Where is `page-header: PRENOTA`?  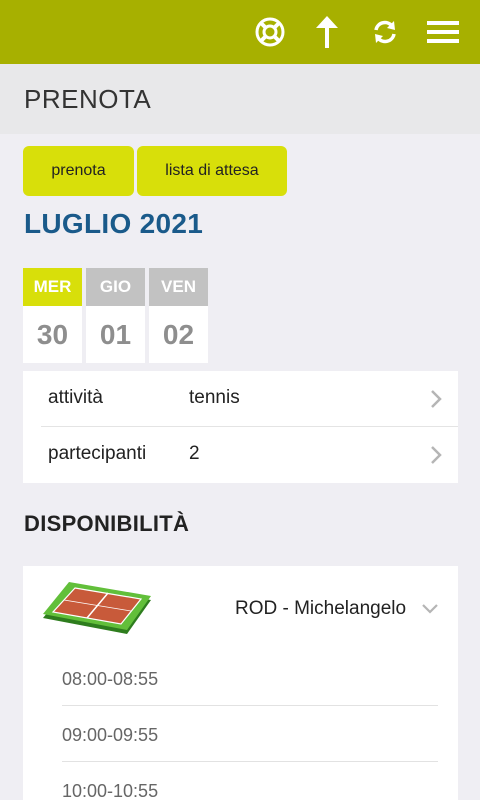
page-header: PRENOTA is located at coordinates (240, 99).